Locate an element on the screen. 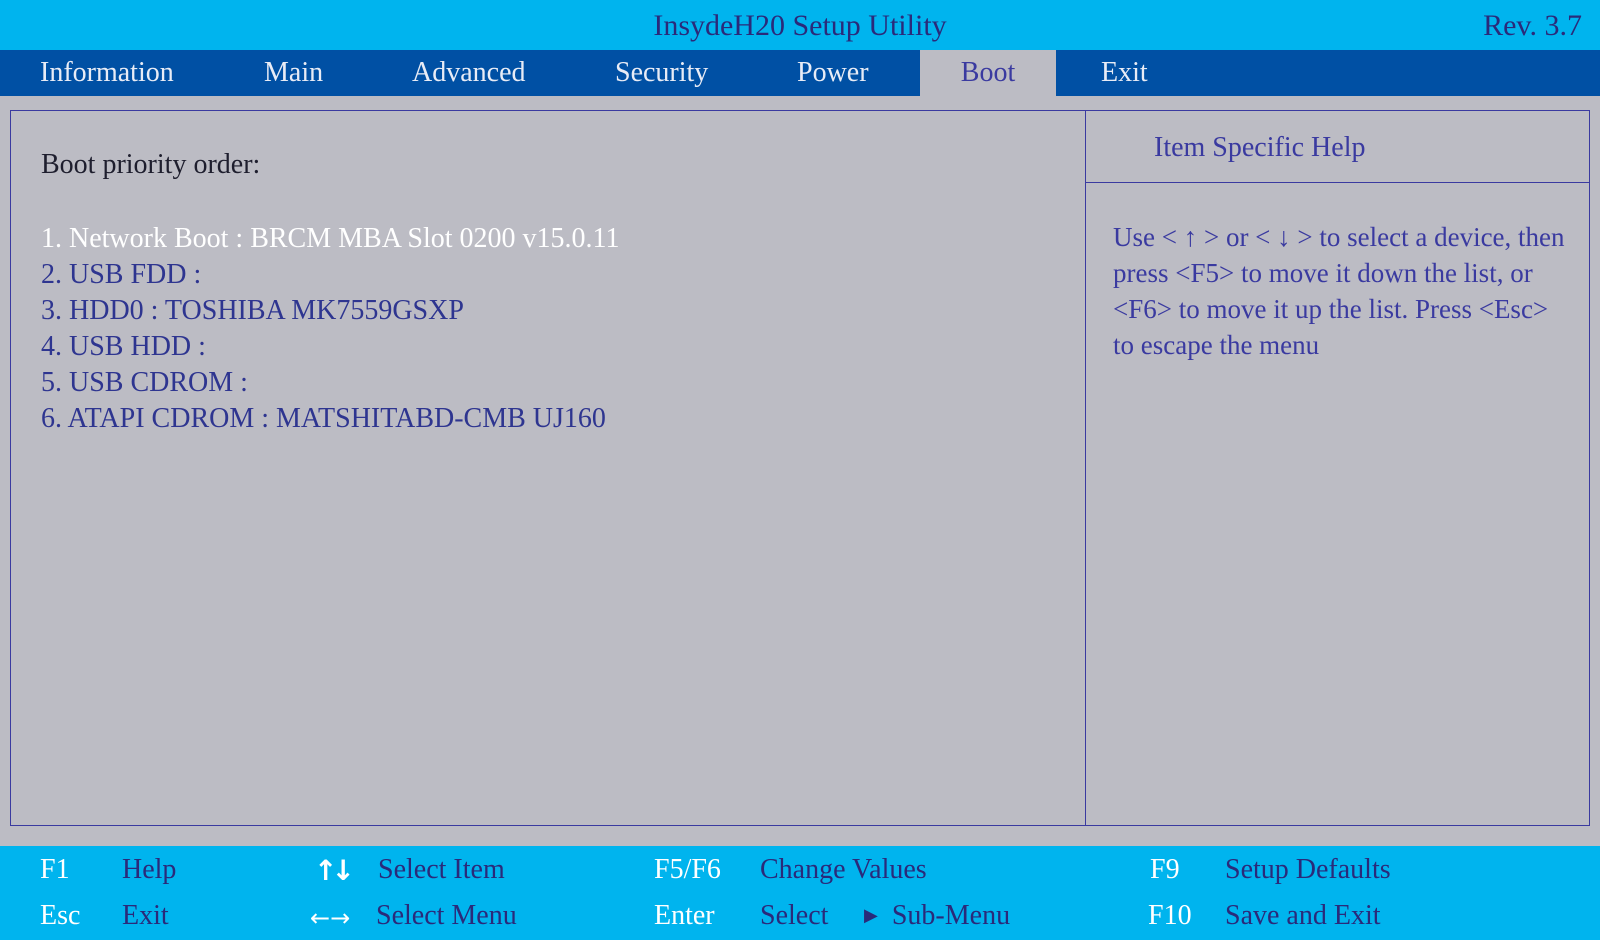 This screenshot has width=1600, height=940. key-esc: Esc is located at coordinates (60, 915).